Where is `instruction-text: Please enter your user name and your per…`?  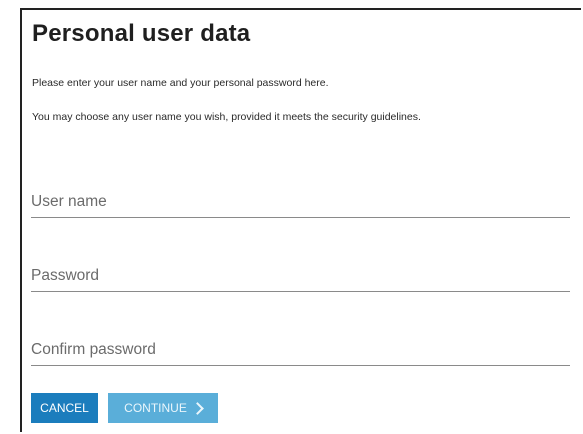
instruction-text: Please enter your user name and your per… is located at coordinates (180, 83).